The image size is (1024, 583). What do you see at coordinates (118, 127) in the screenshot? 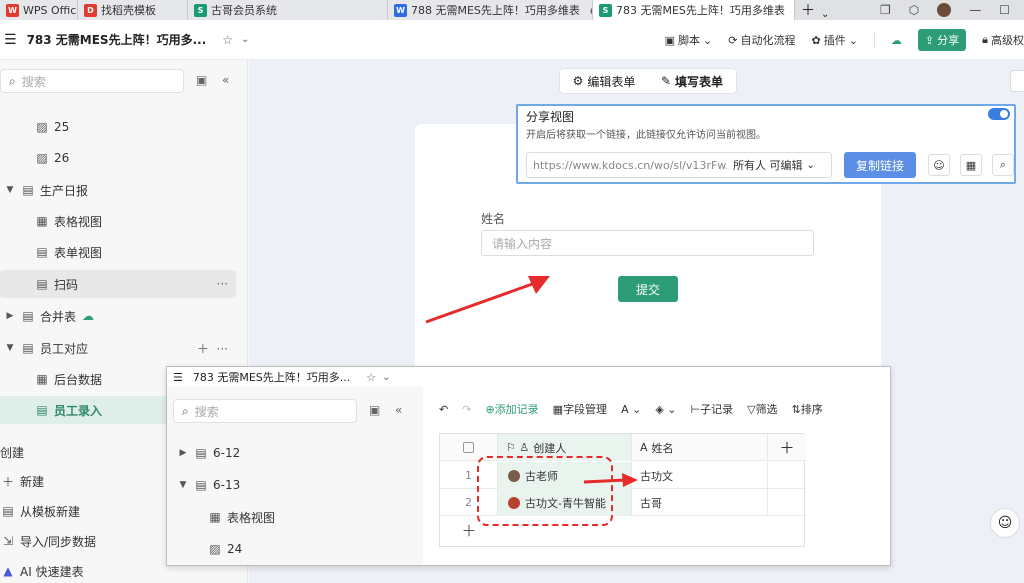
I see `sidebar-item-25: ▨ 25` at bounding box center [118, 127].